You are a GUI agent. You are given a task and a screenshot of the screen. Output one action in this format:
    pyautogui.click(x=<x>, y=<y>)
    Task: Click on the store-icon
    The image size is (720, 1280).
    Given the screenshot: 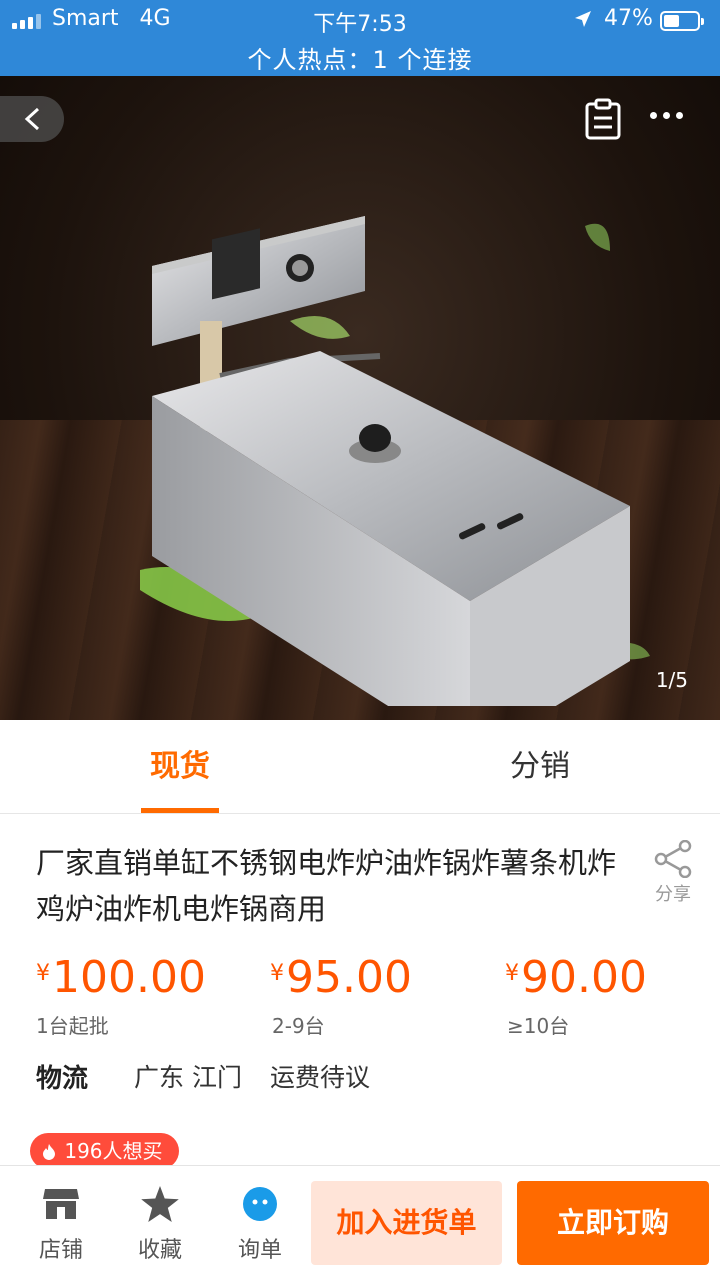 What is the action you would take?
    pyautogui.click(x=61, y=1204)
    